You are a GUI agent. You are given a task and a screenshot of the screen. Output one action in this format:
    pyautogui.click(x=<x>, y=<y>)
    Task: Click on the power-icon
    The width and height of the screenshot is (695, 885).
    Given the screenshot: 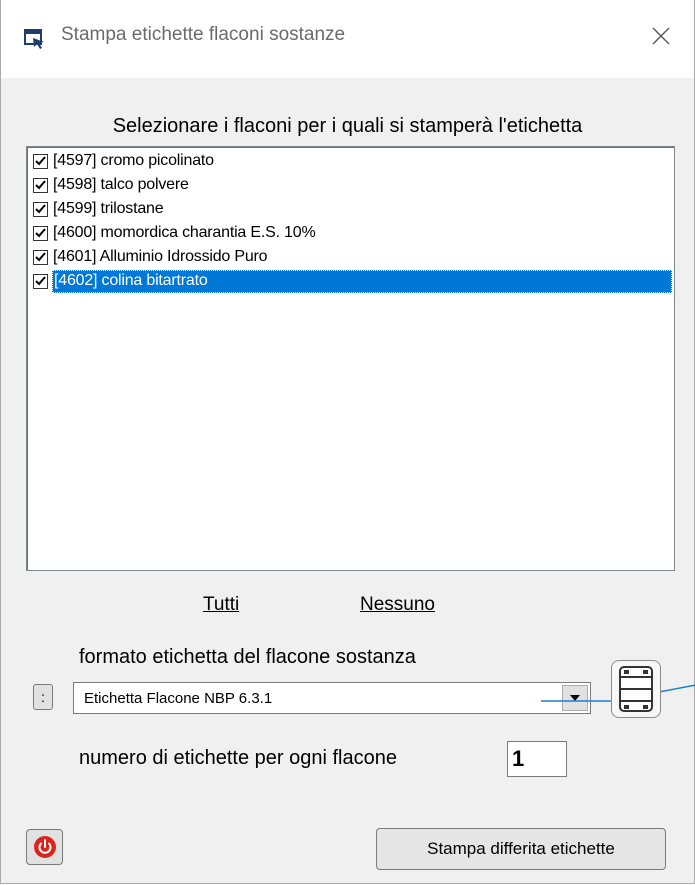 What is the action you would take?
    pyautogui.click(x=44, y=847)
    